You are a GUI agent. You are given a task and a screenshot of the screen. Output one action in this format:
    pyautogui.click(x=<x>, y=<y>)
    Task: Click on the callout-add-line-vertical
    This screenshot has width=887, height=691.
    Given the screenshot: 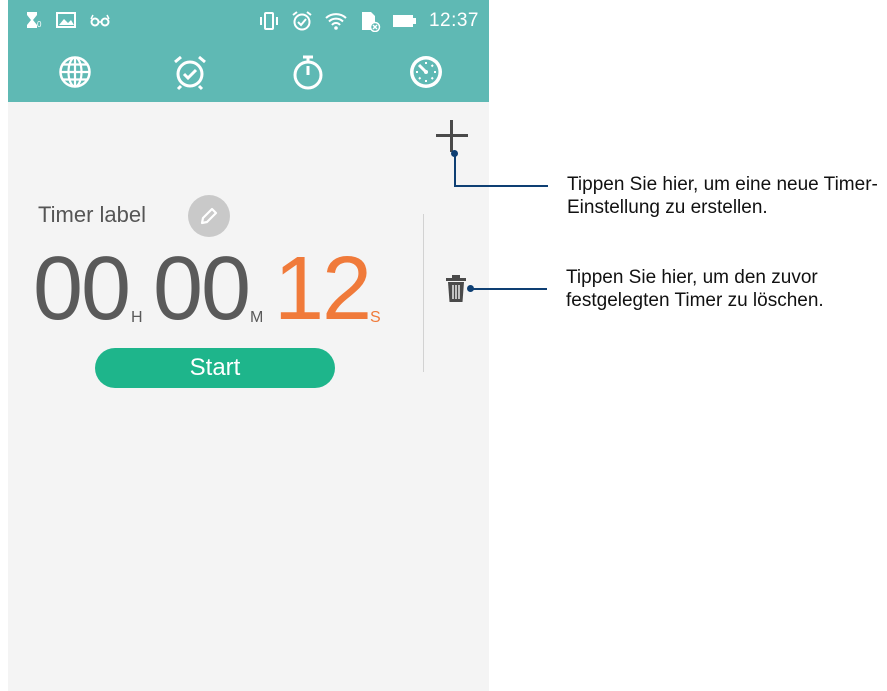 What is the action you would take?
    pyautogui.click(x=455, y=169)
    